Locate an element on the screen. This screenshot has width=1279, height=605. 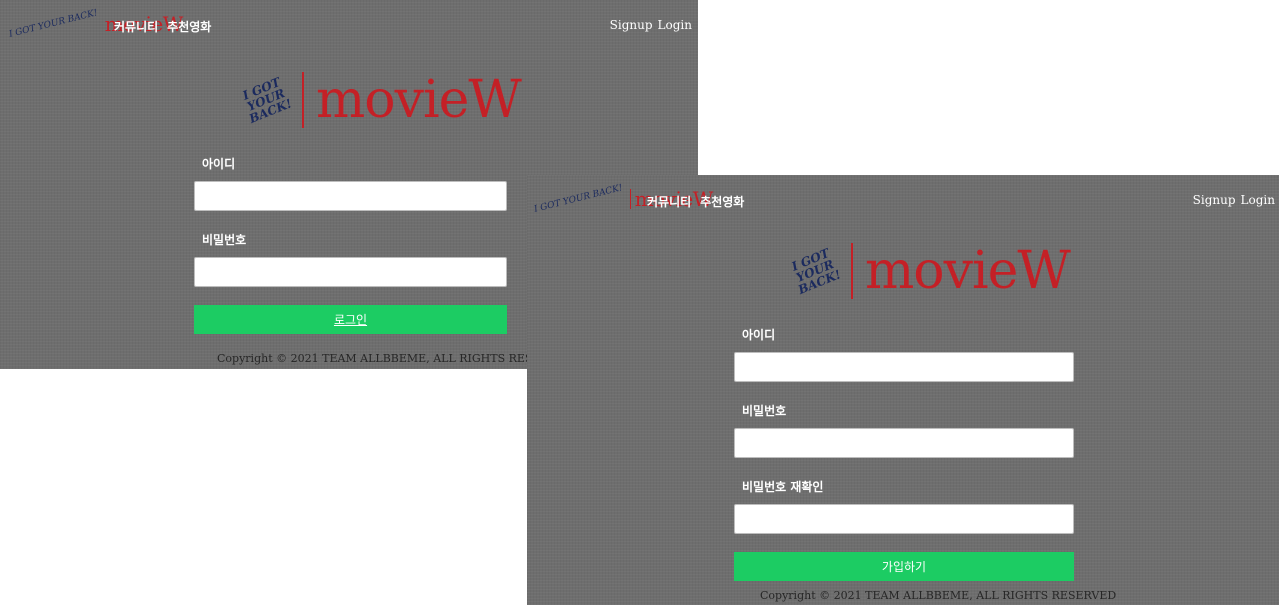
signup-form: 아이디 비밀번호 비밀번호 재확인 가입하기 is located at coordinates (904, 453).